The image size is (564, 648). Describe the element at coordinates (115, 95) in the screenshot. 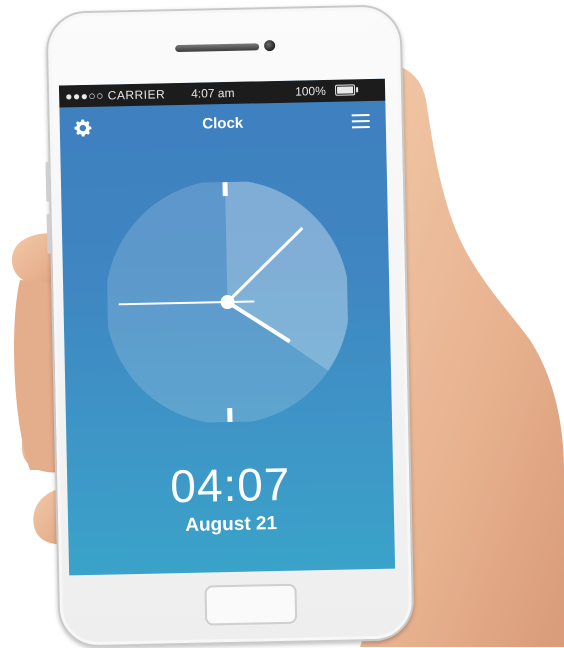

I see `carrier-label: ●●●○○ CARRIER` at that location.